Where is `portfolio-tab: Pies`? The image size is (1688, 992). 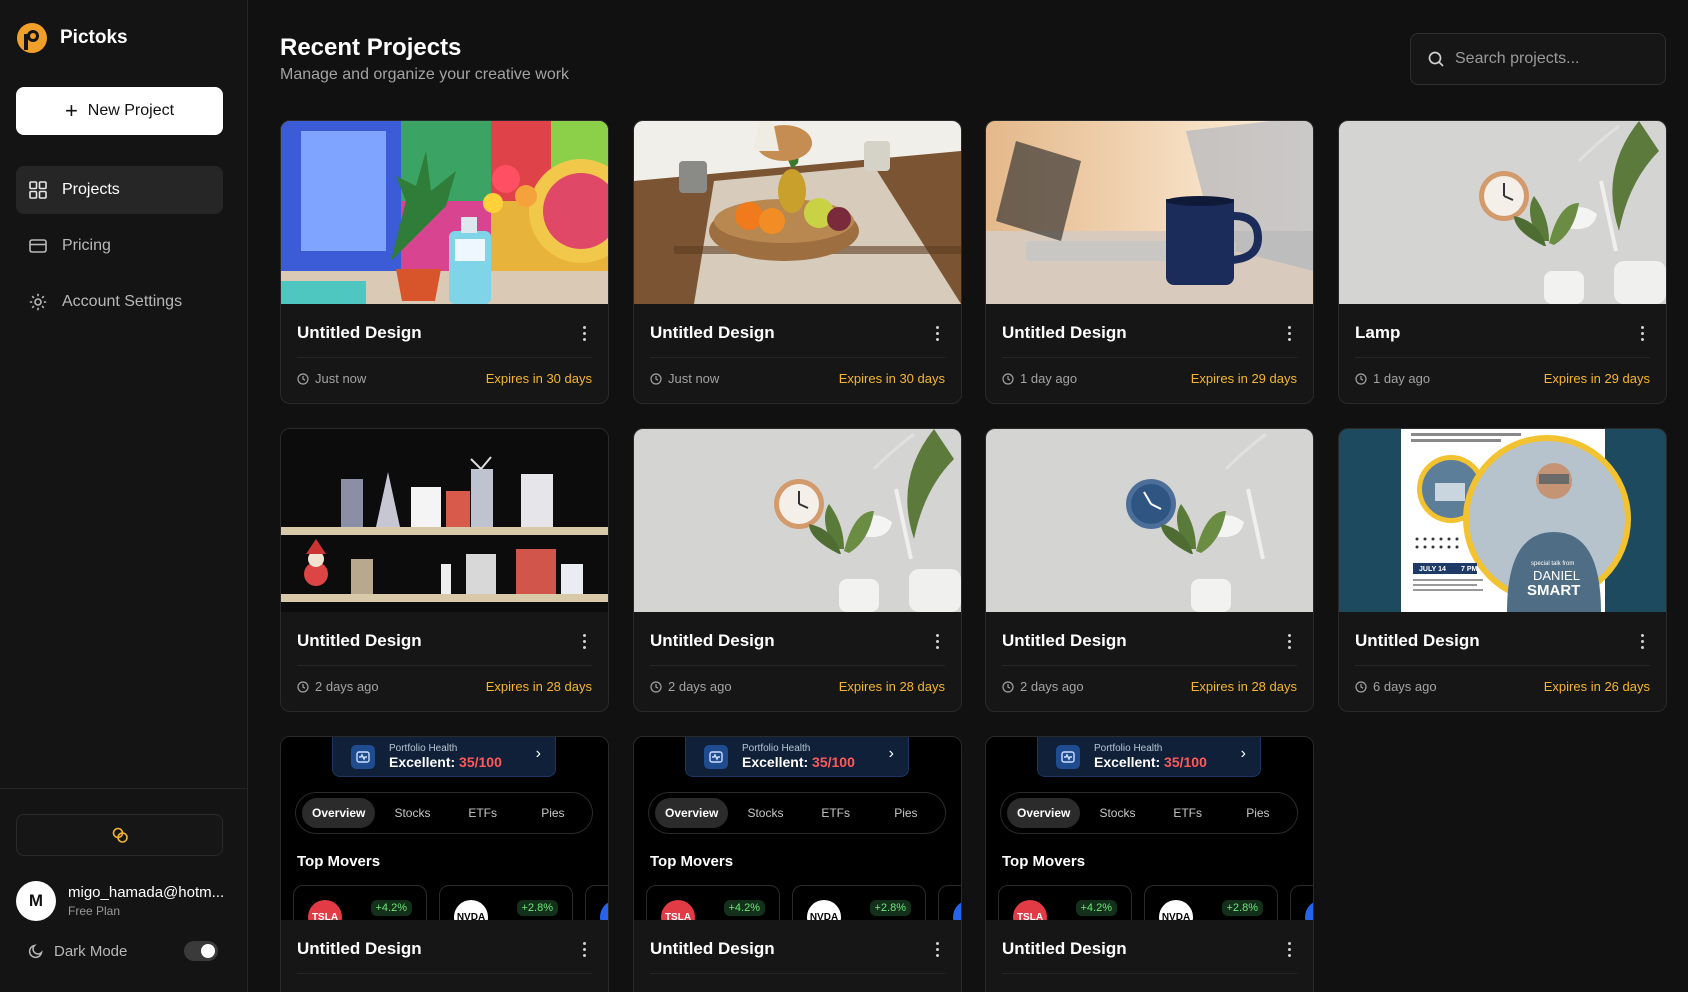
portfolio-tab: Pies is located at coordinates (553, 813).